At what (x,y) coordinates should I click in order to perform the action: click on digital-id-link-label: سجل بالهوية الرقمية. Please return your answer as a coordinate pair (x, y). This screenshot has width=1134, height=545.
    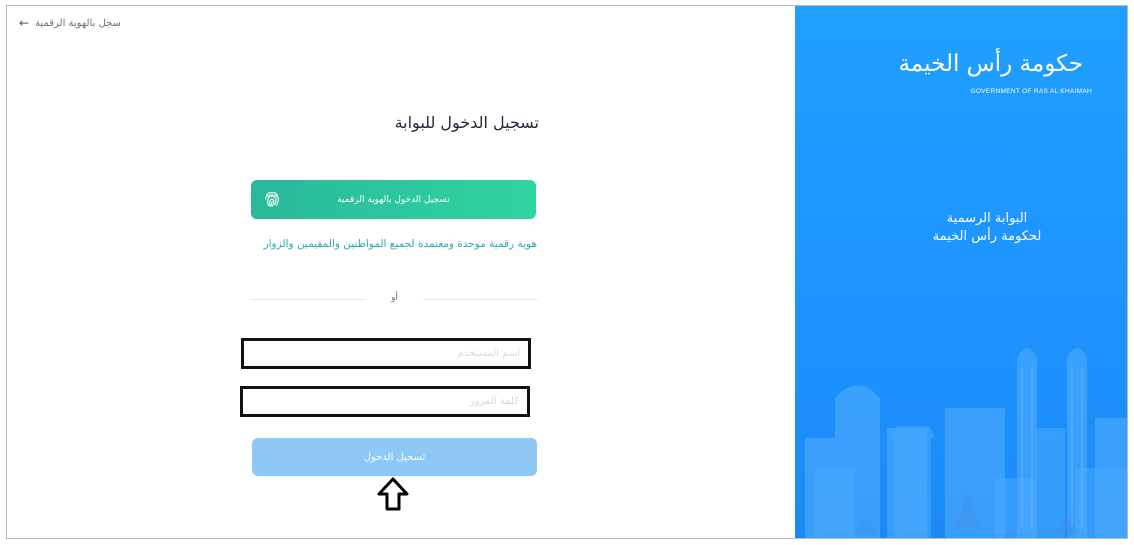
    Looking at the image, I should click on (78, 23).